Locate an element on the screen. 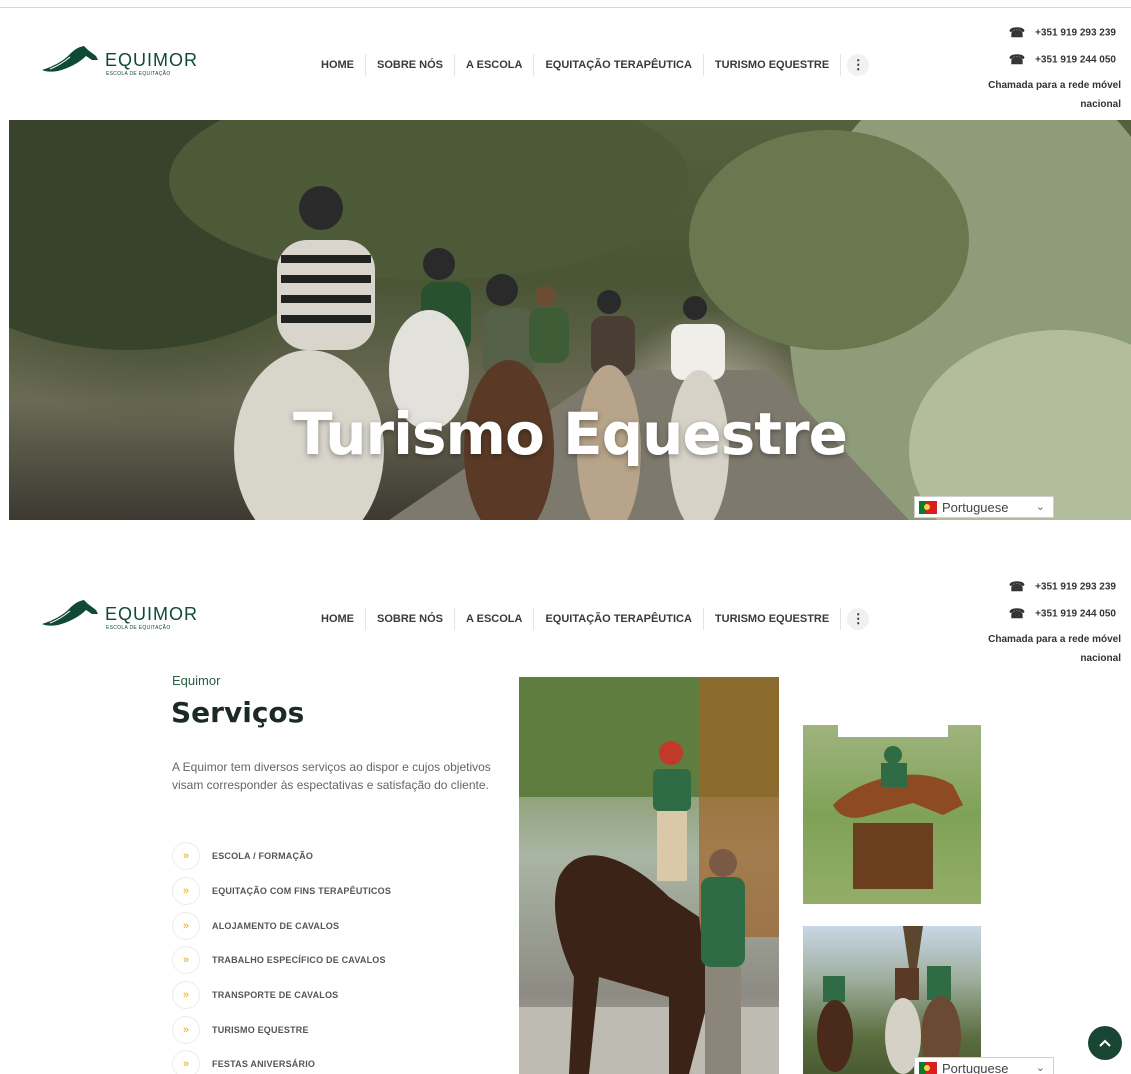  section-title: Serviços is located at coordinates (238, 712).